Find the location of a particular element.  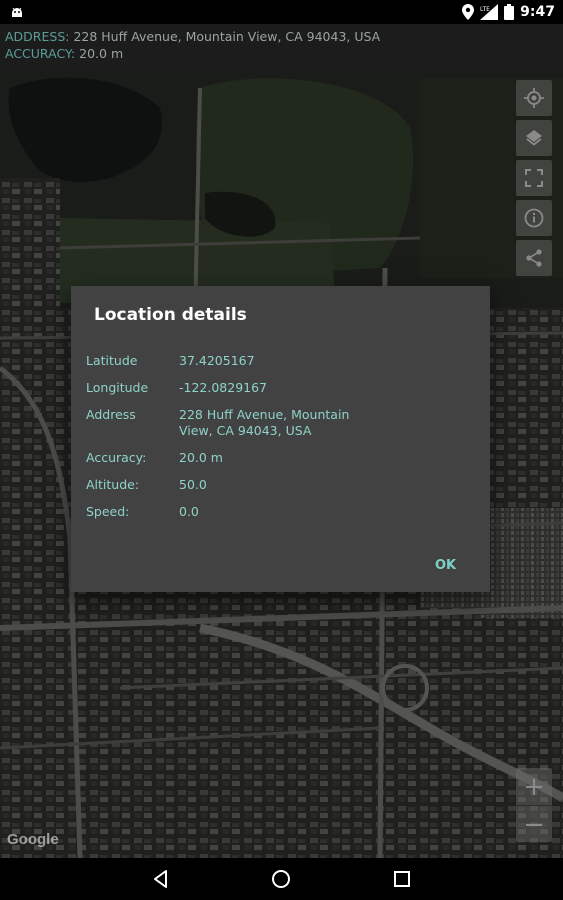

my-location-button is located at coordinates (534, 98).